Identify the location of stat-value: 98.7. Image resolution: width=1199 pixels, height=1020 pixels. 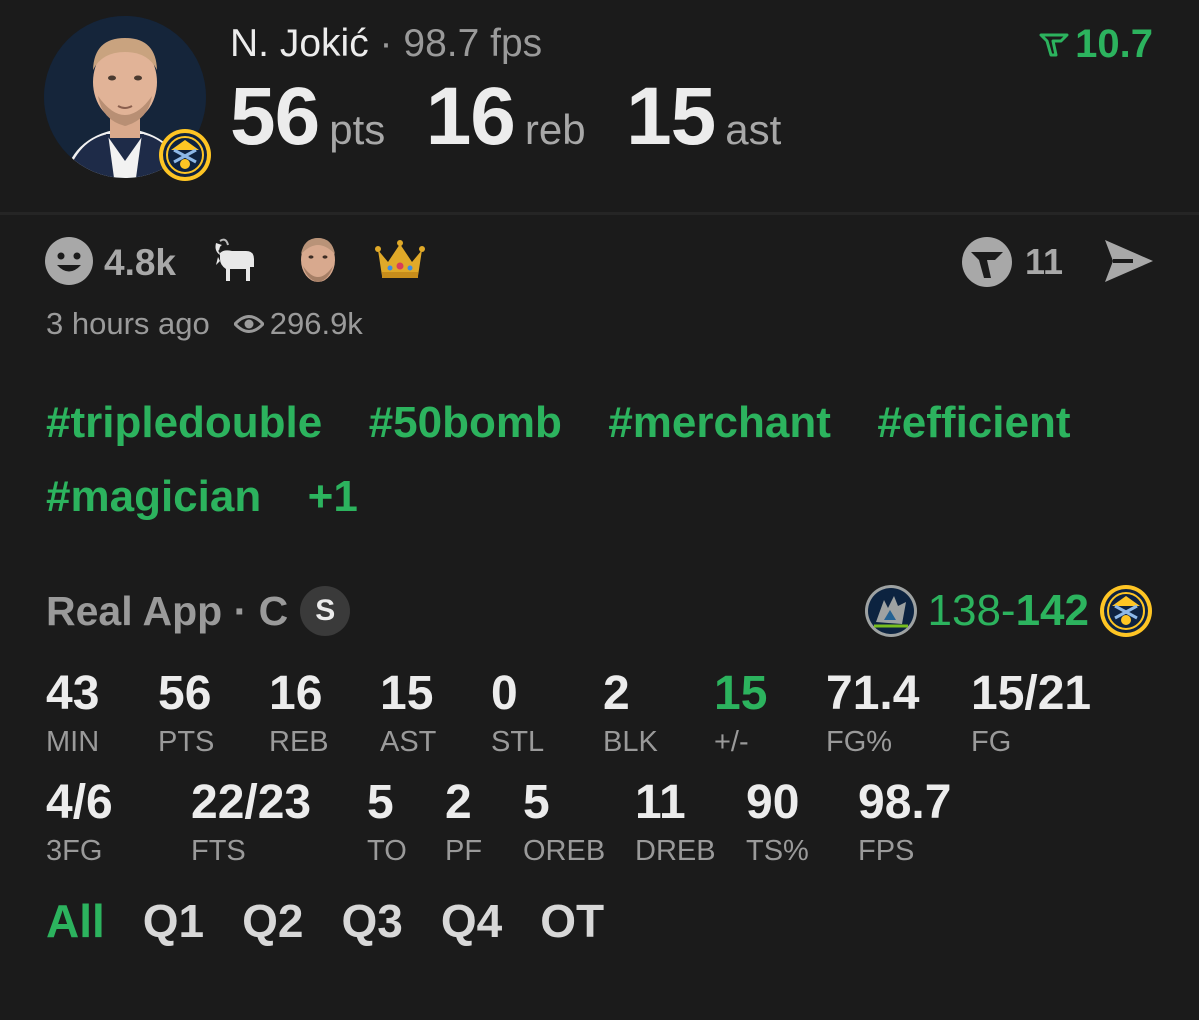
(905, 802).